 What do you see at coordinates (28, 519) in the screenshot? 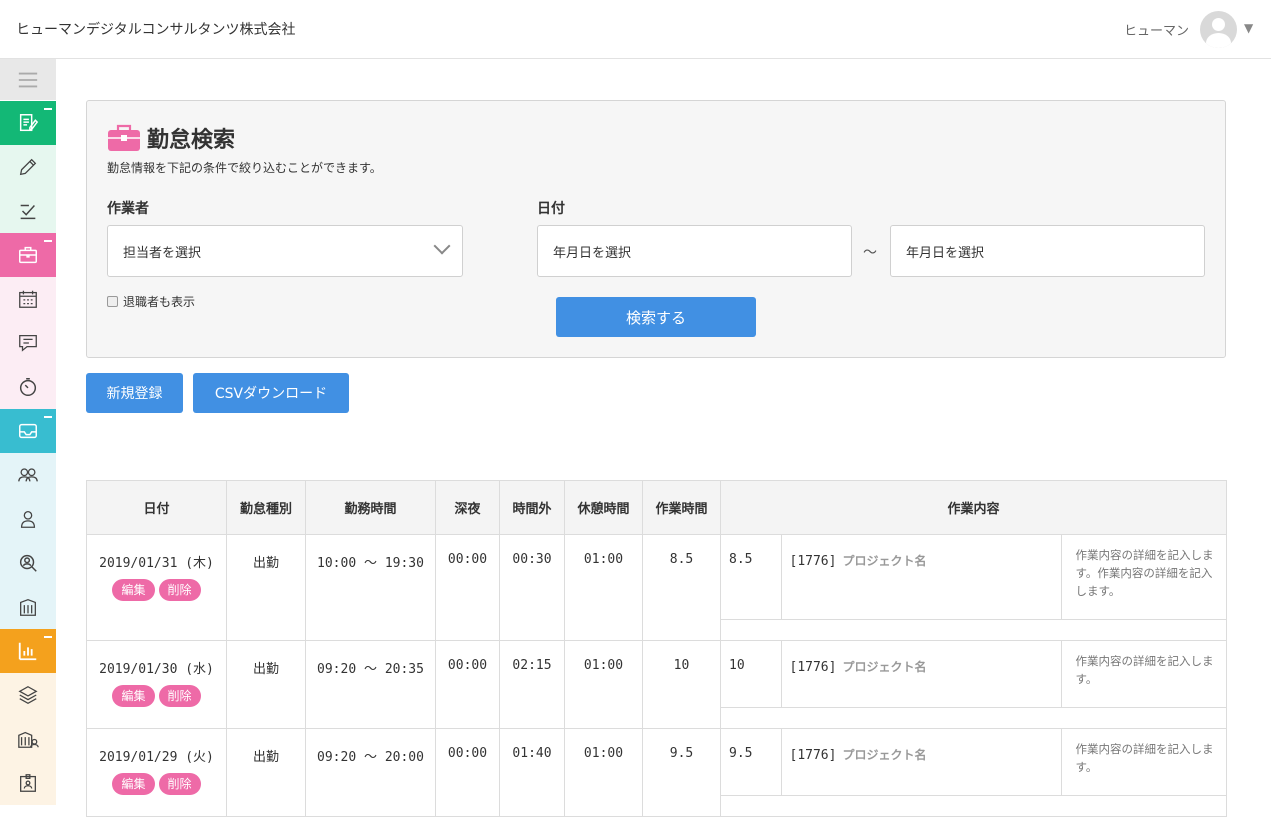
I see `user-icon` at bounding box center [28, 519].